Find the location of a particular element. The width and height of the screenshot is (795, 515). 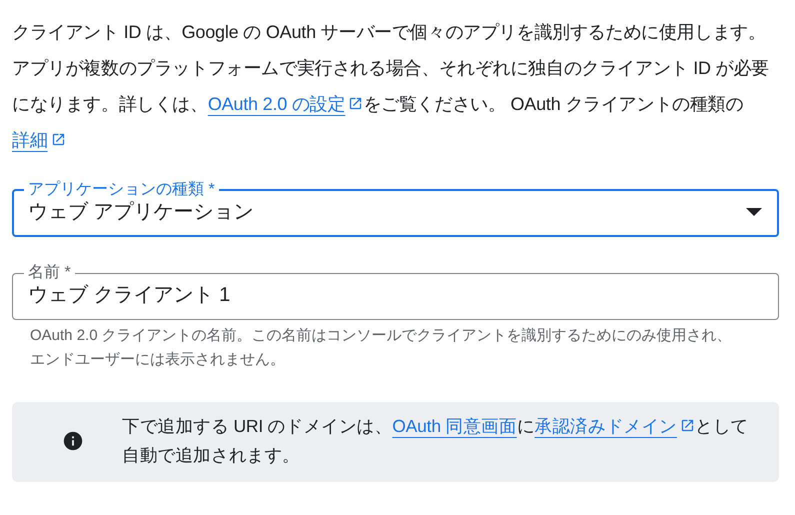

link: OAuth 2.0 の設定 is located at coordinates (286, 104).